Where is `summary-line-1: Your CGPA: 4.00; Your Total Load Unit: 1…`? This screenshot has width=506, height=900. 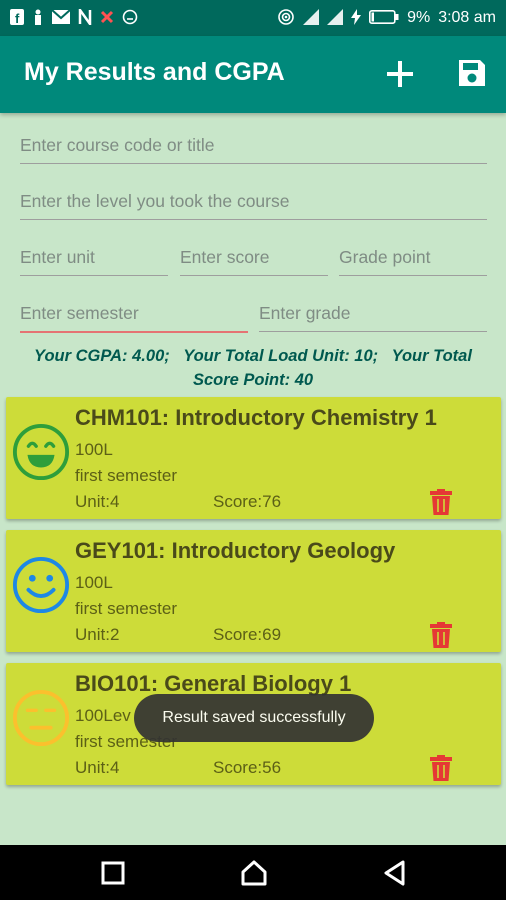
summary-line-1: Your CGPA: 4.00; Your Total Load Unit: 1… is located at coordinates (253, 356).